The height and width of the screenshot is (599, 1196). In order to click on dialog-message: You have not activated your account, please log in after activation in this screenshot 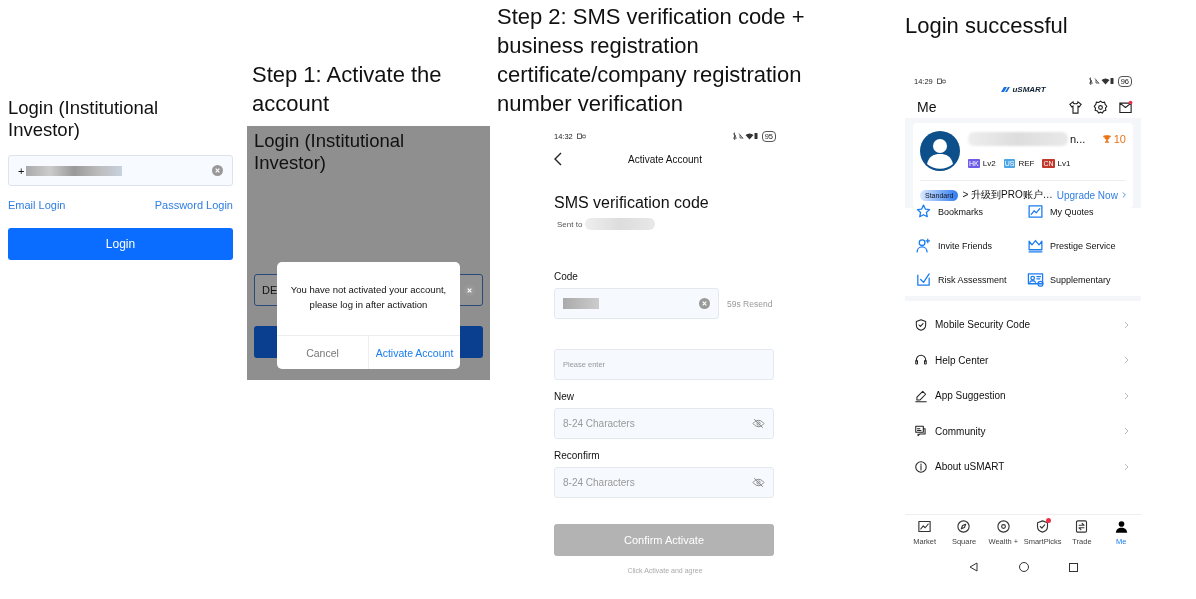, I will do `click(368, 297)`.